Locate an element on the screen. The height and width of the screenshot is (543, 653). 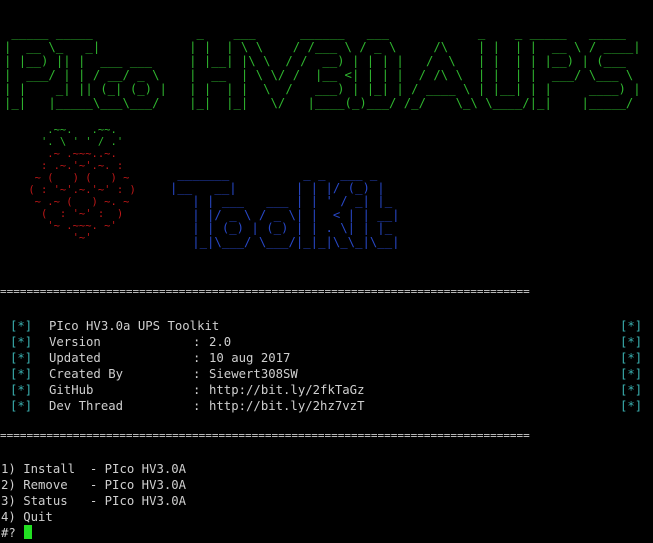
info-row-version: [*] Version : 2.0 [*] is located at coordinates (326, 342).